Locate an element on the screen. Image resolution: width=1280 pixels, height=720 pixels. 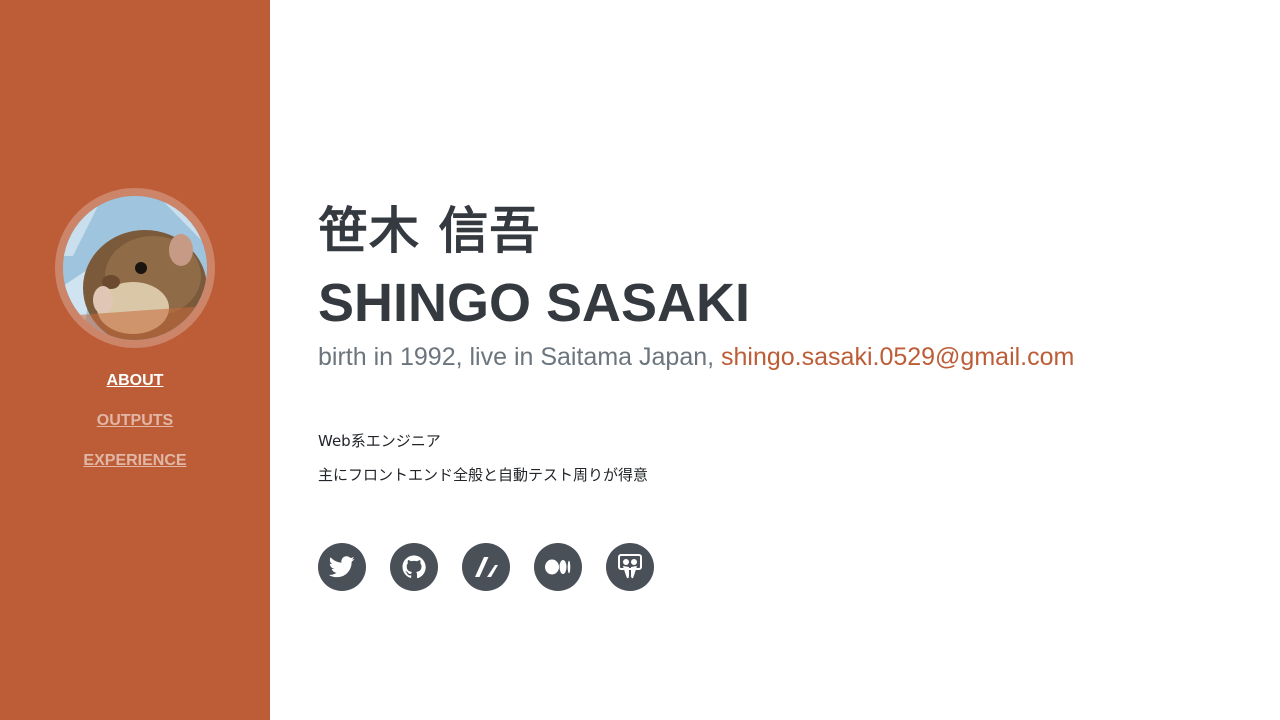
email-link: shingo.sasaki.0529@gmail.com is located at coordinates (897, 357).